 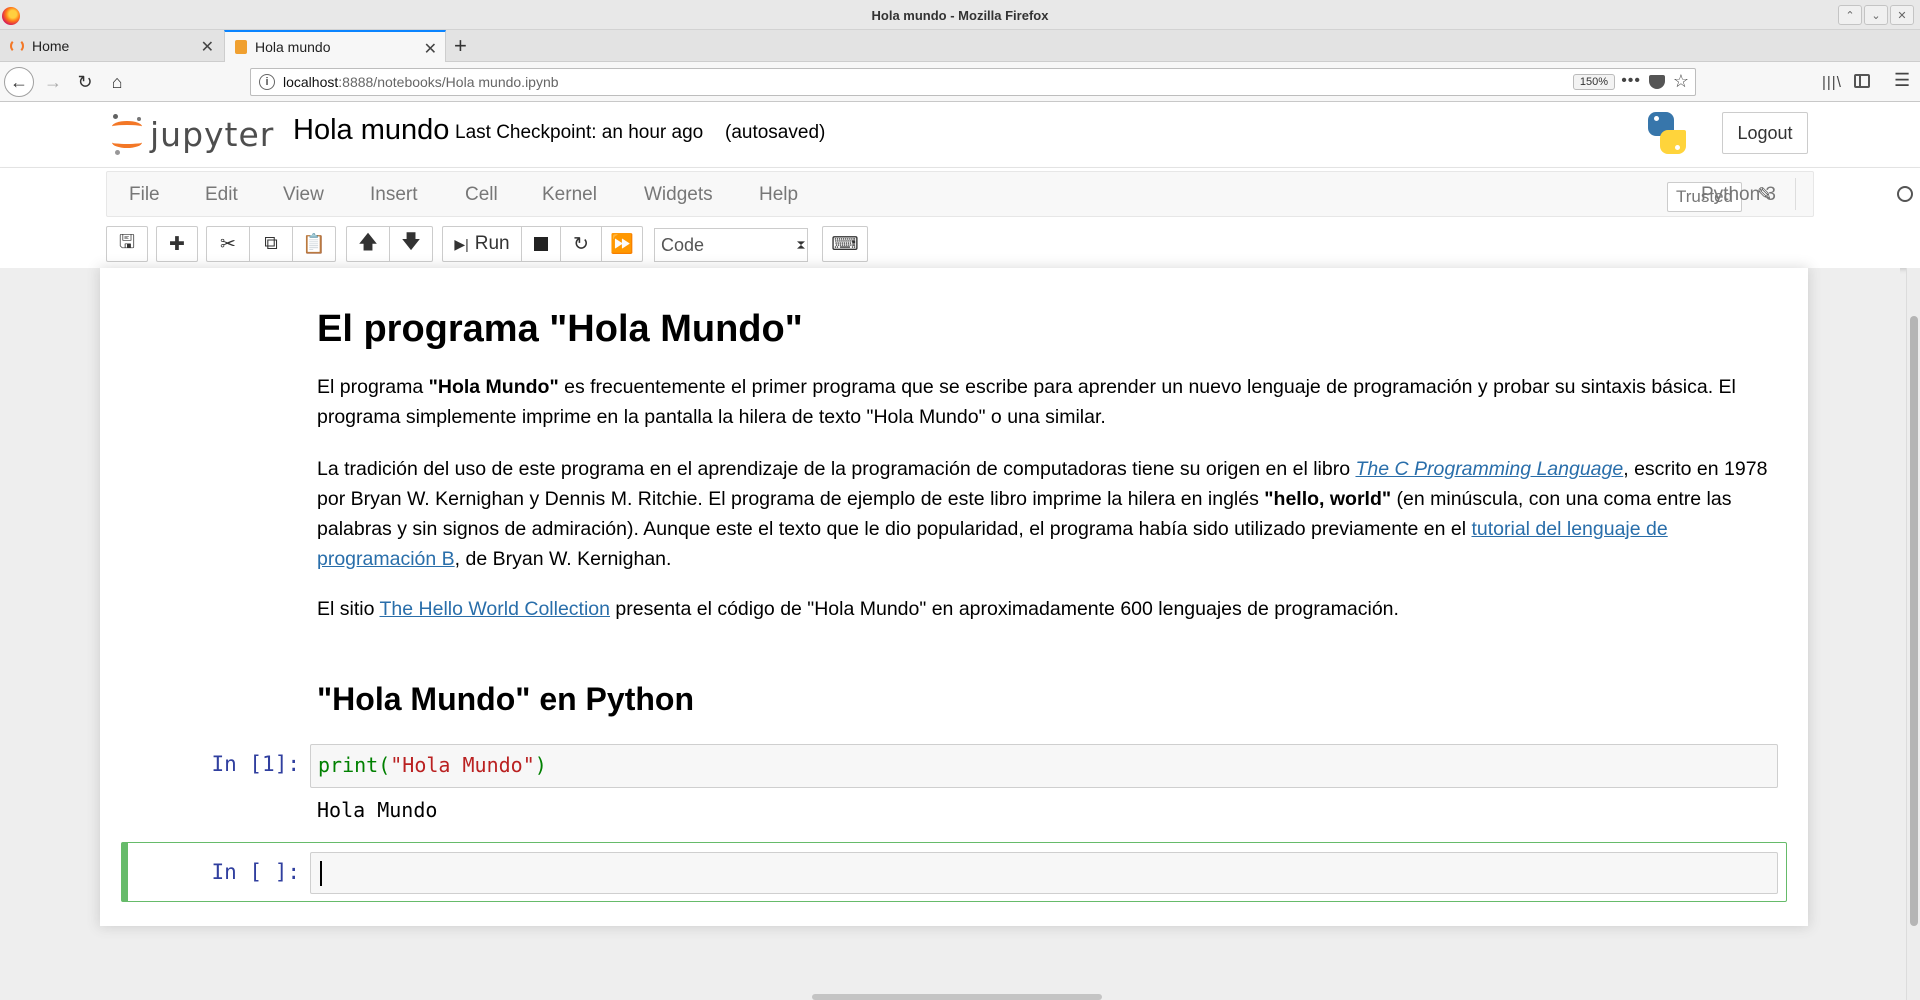 What do you see at coordinates (462, 765) in the screenshot?
I see `code-string: "Hola Mundo"` at bounding box center [462, 765].